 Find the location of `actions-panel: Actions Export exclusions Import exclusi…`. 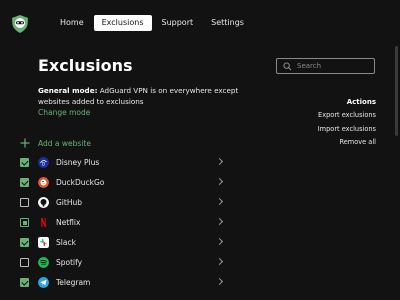

actions-panel: Actions Export exclusions Import exclusi… is located at coordinates (347, 123).